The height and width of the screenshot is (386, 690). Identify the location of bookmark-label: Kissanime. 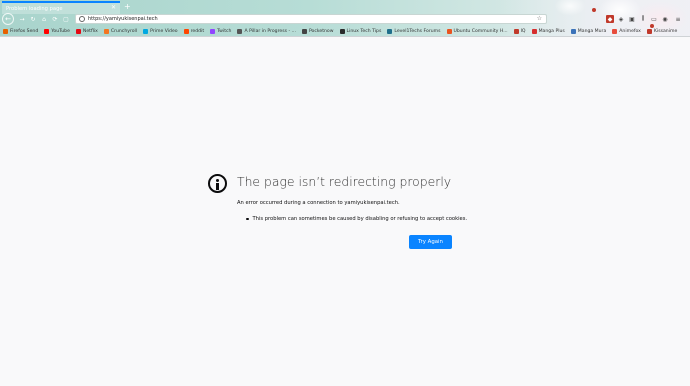
(665, 31).